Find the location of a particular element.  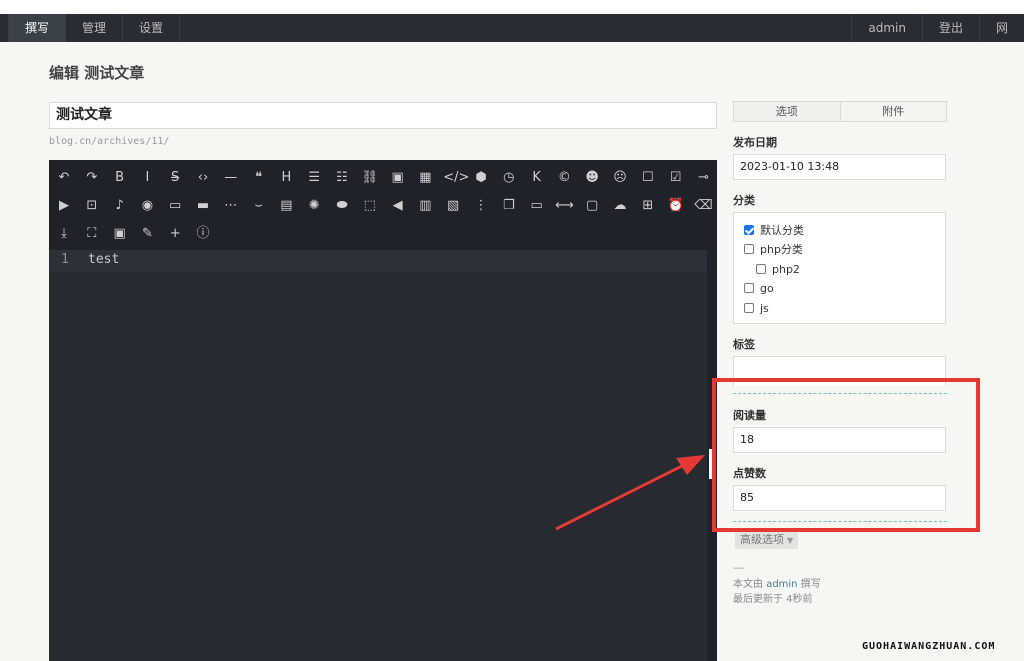

alarm-icon: ⏰ is located at coordinates (676, 206).